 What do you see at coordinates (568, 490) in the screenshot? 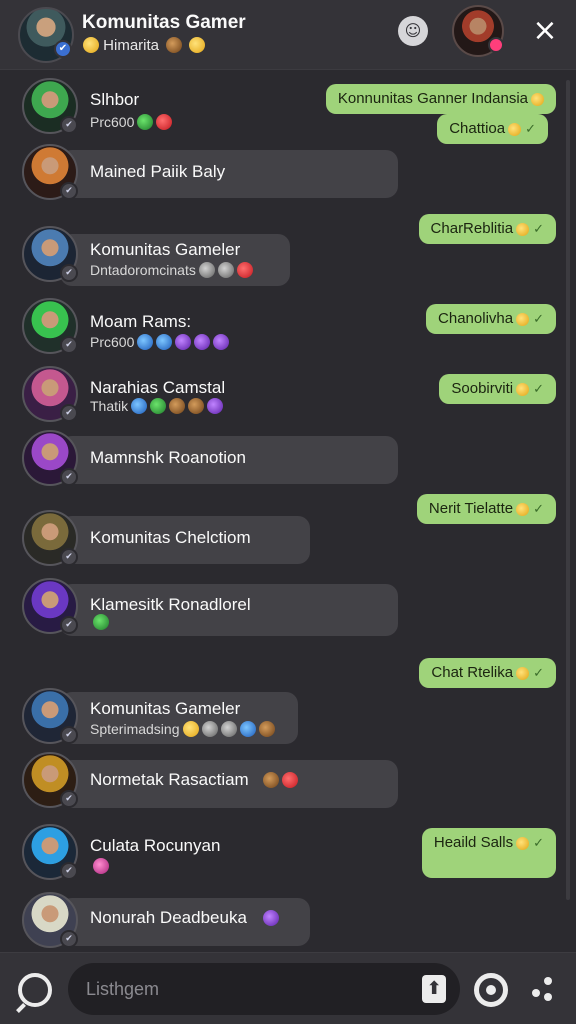
I see `scrollbar` at bounding box center [568, 490].